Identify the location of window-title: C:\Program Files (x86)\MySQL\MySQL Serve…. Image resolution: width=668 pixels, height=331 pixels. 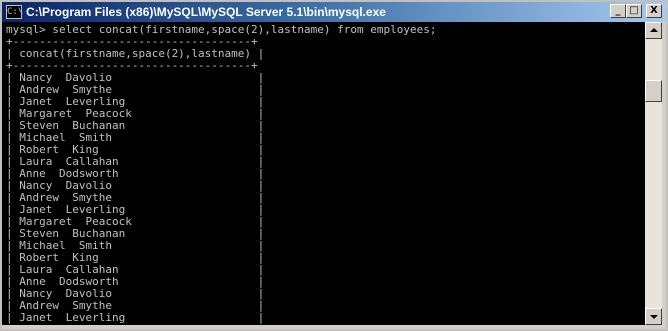
(206, 12).